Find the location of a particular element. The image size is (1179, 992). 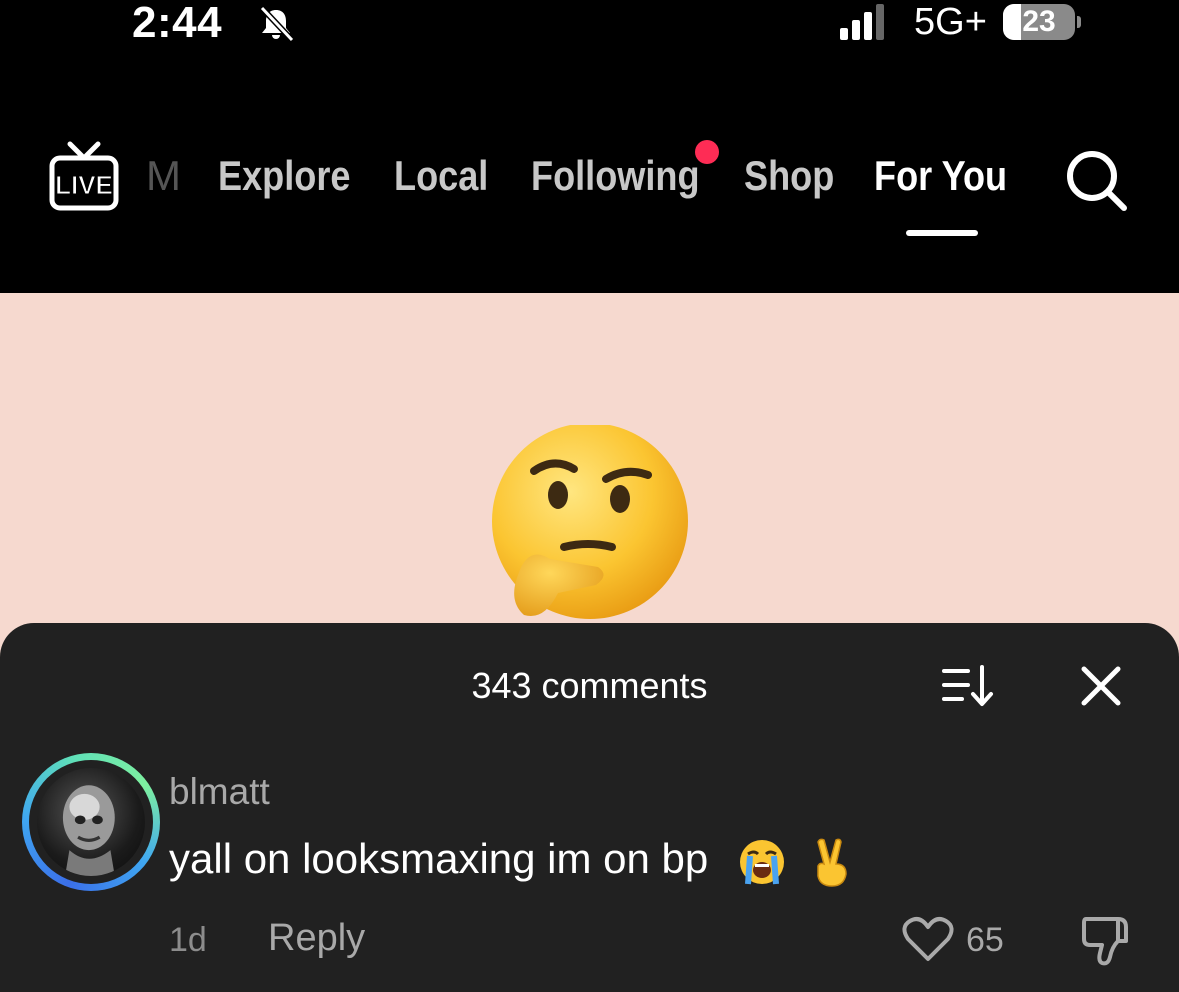

network-type: 5G+ is located at coordinates (950, 22).